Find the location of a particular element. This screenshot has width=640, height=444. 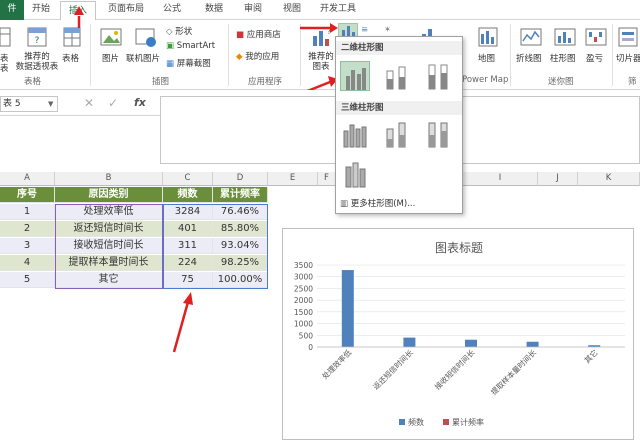

table-cell: 接收短信时间长 is located at coordinates (109, 246).